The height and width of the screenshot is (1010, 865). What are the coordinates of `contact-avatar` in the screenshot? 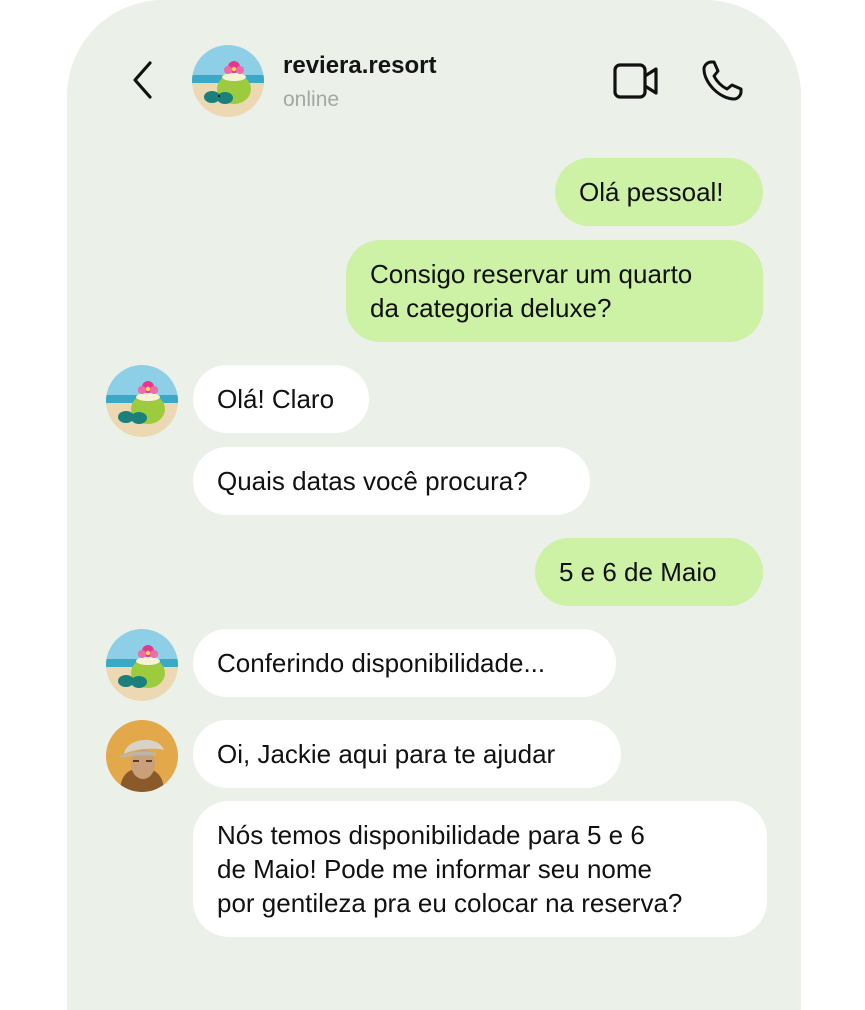 It's located at (228, 81).